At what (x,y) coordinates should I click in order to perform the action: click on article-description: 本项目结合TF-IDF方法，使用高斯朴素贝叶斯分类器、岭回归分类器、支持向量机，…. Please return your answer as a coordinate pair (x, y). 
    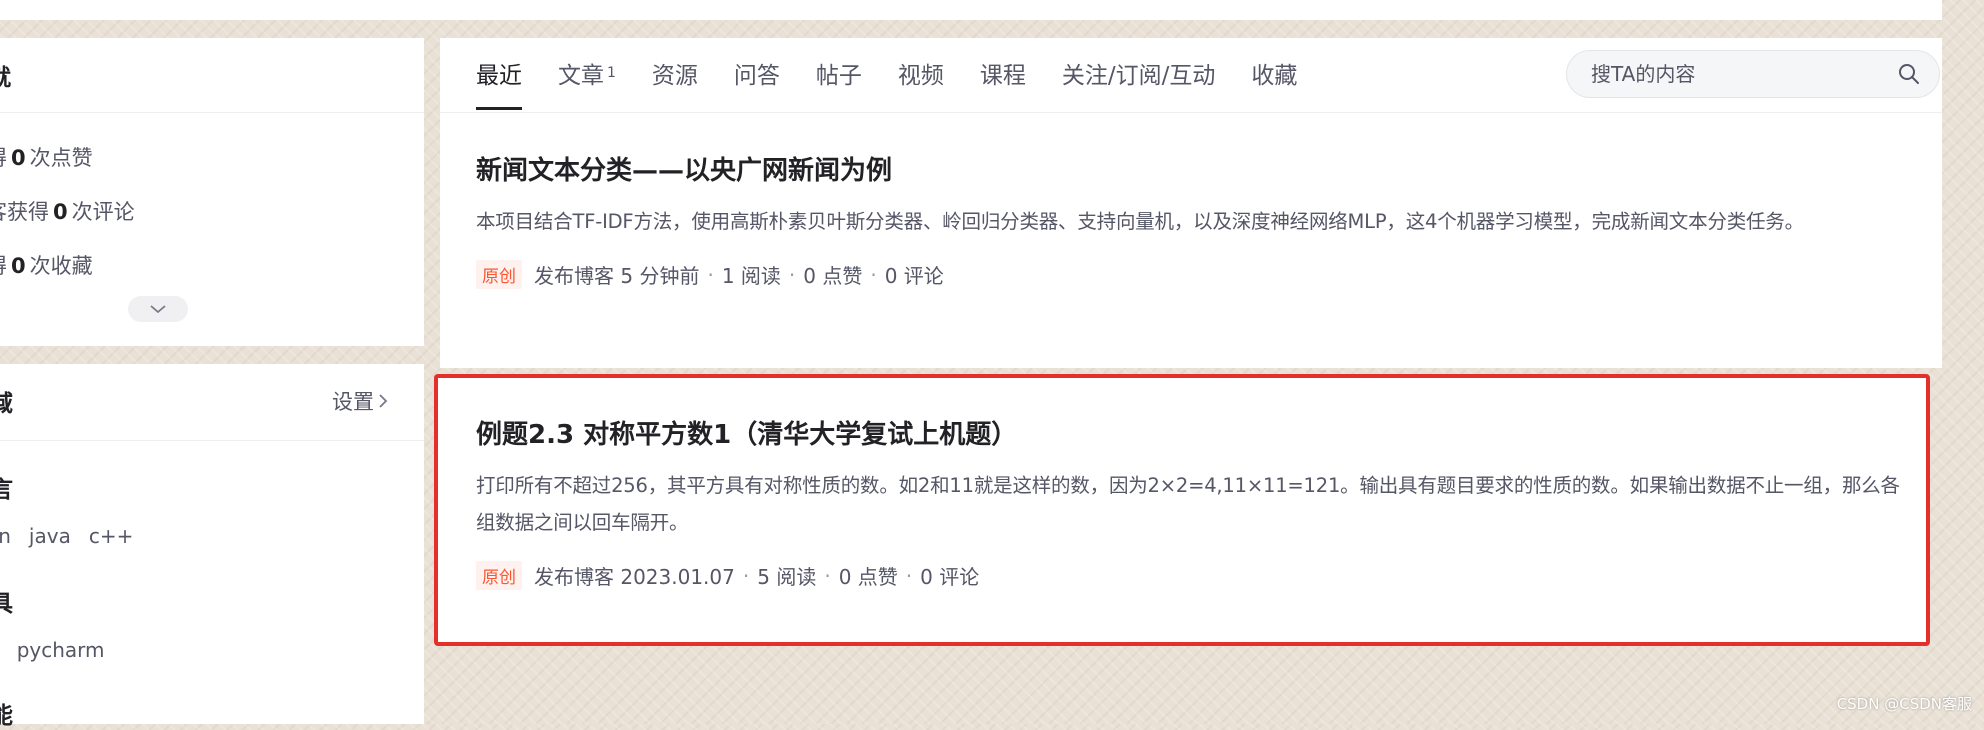
    Looking at the image, I should click on (1203, 221).